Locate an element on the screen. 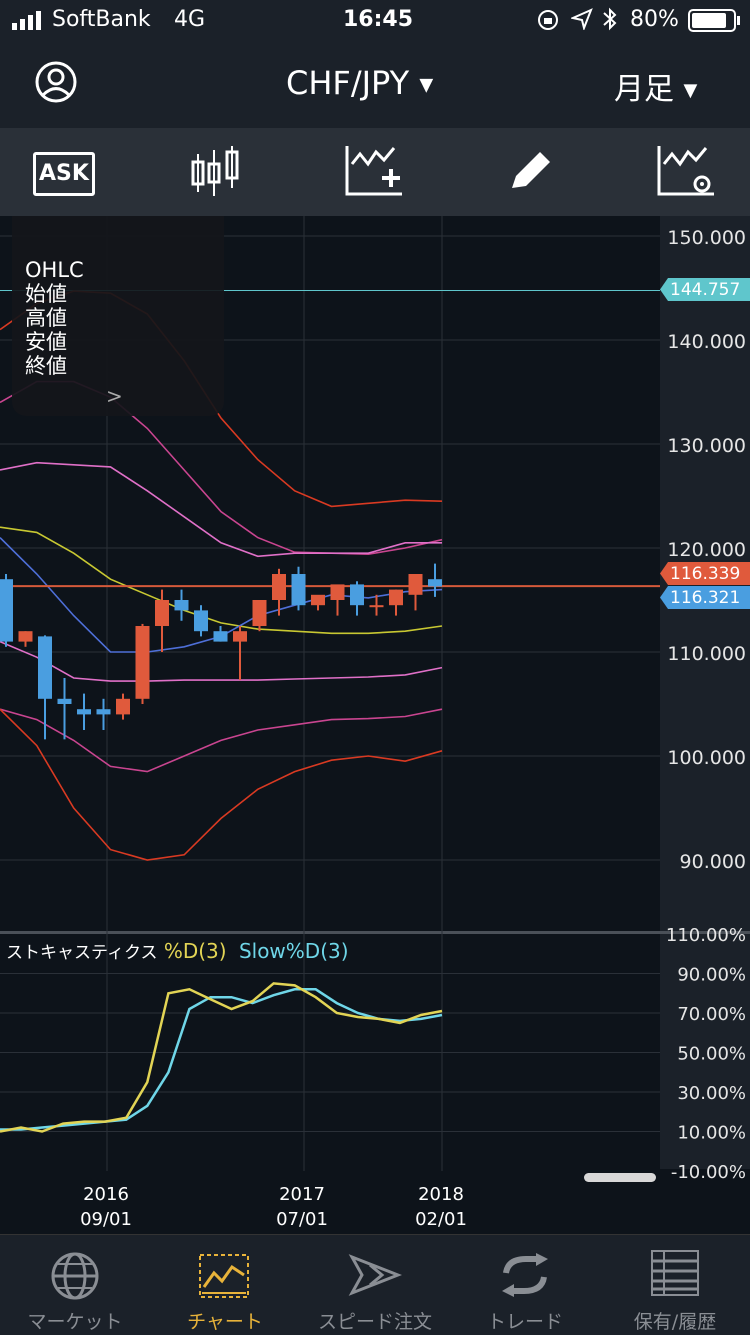  ask-price-value: 116.321 is located at coordinates (705, 598).